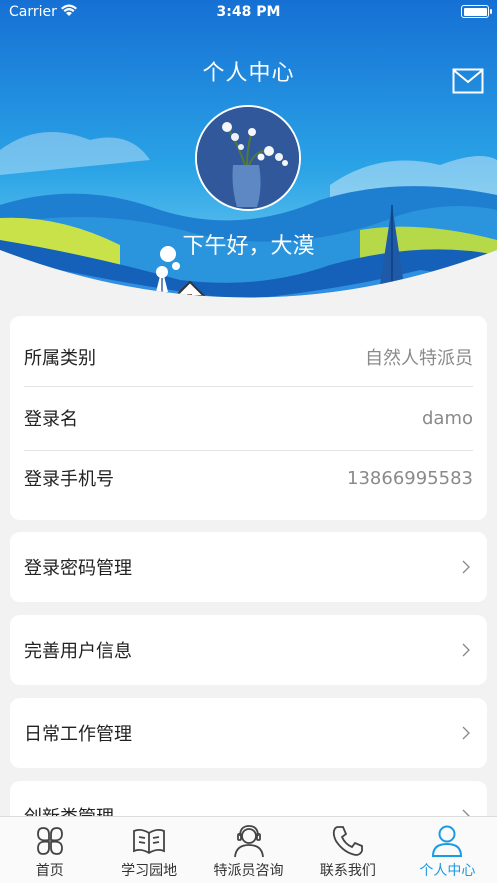 The image size is (497, 883). Describe the element at coordinates (248, 478) in the screenshot. I see `phone-row: 登录手机号 13866995583` at that location.